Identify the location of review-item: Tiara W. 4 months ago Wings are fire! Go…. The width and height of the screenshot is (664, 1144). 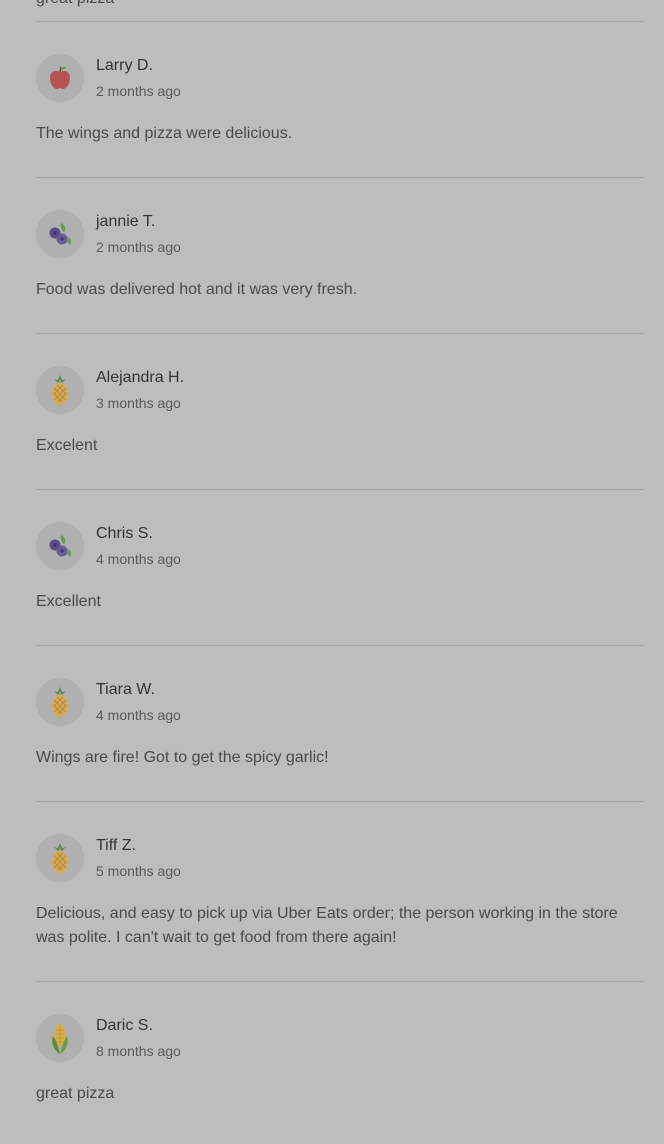
(340, 724).